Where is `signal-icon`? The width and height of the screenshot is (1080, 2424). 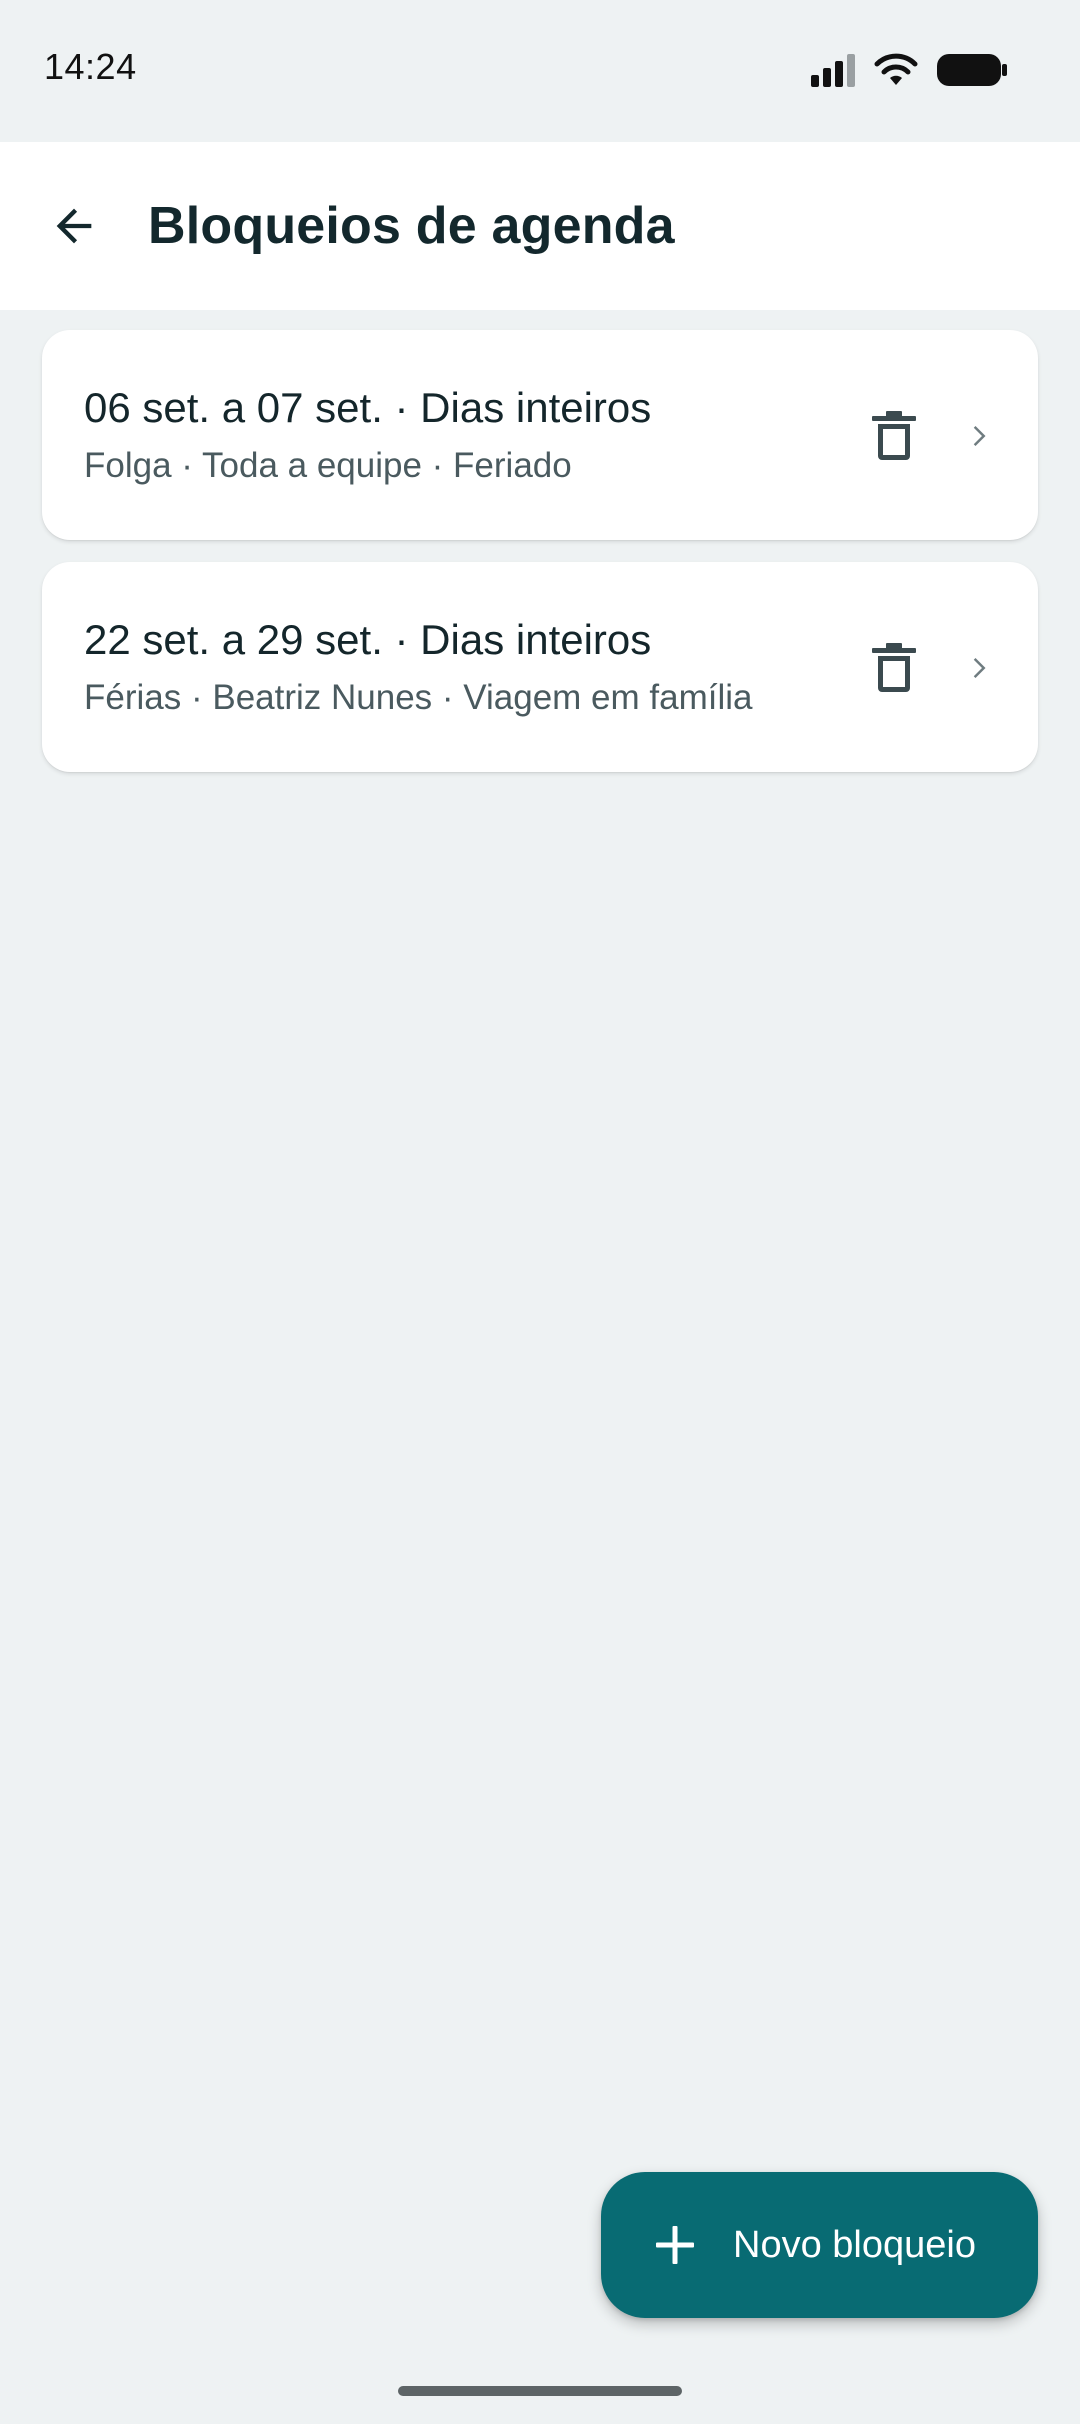 signal-icon is located at coordinates (833, 72).